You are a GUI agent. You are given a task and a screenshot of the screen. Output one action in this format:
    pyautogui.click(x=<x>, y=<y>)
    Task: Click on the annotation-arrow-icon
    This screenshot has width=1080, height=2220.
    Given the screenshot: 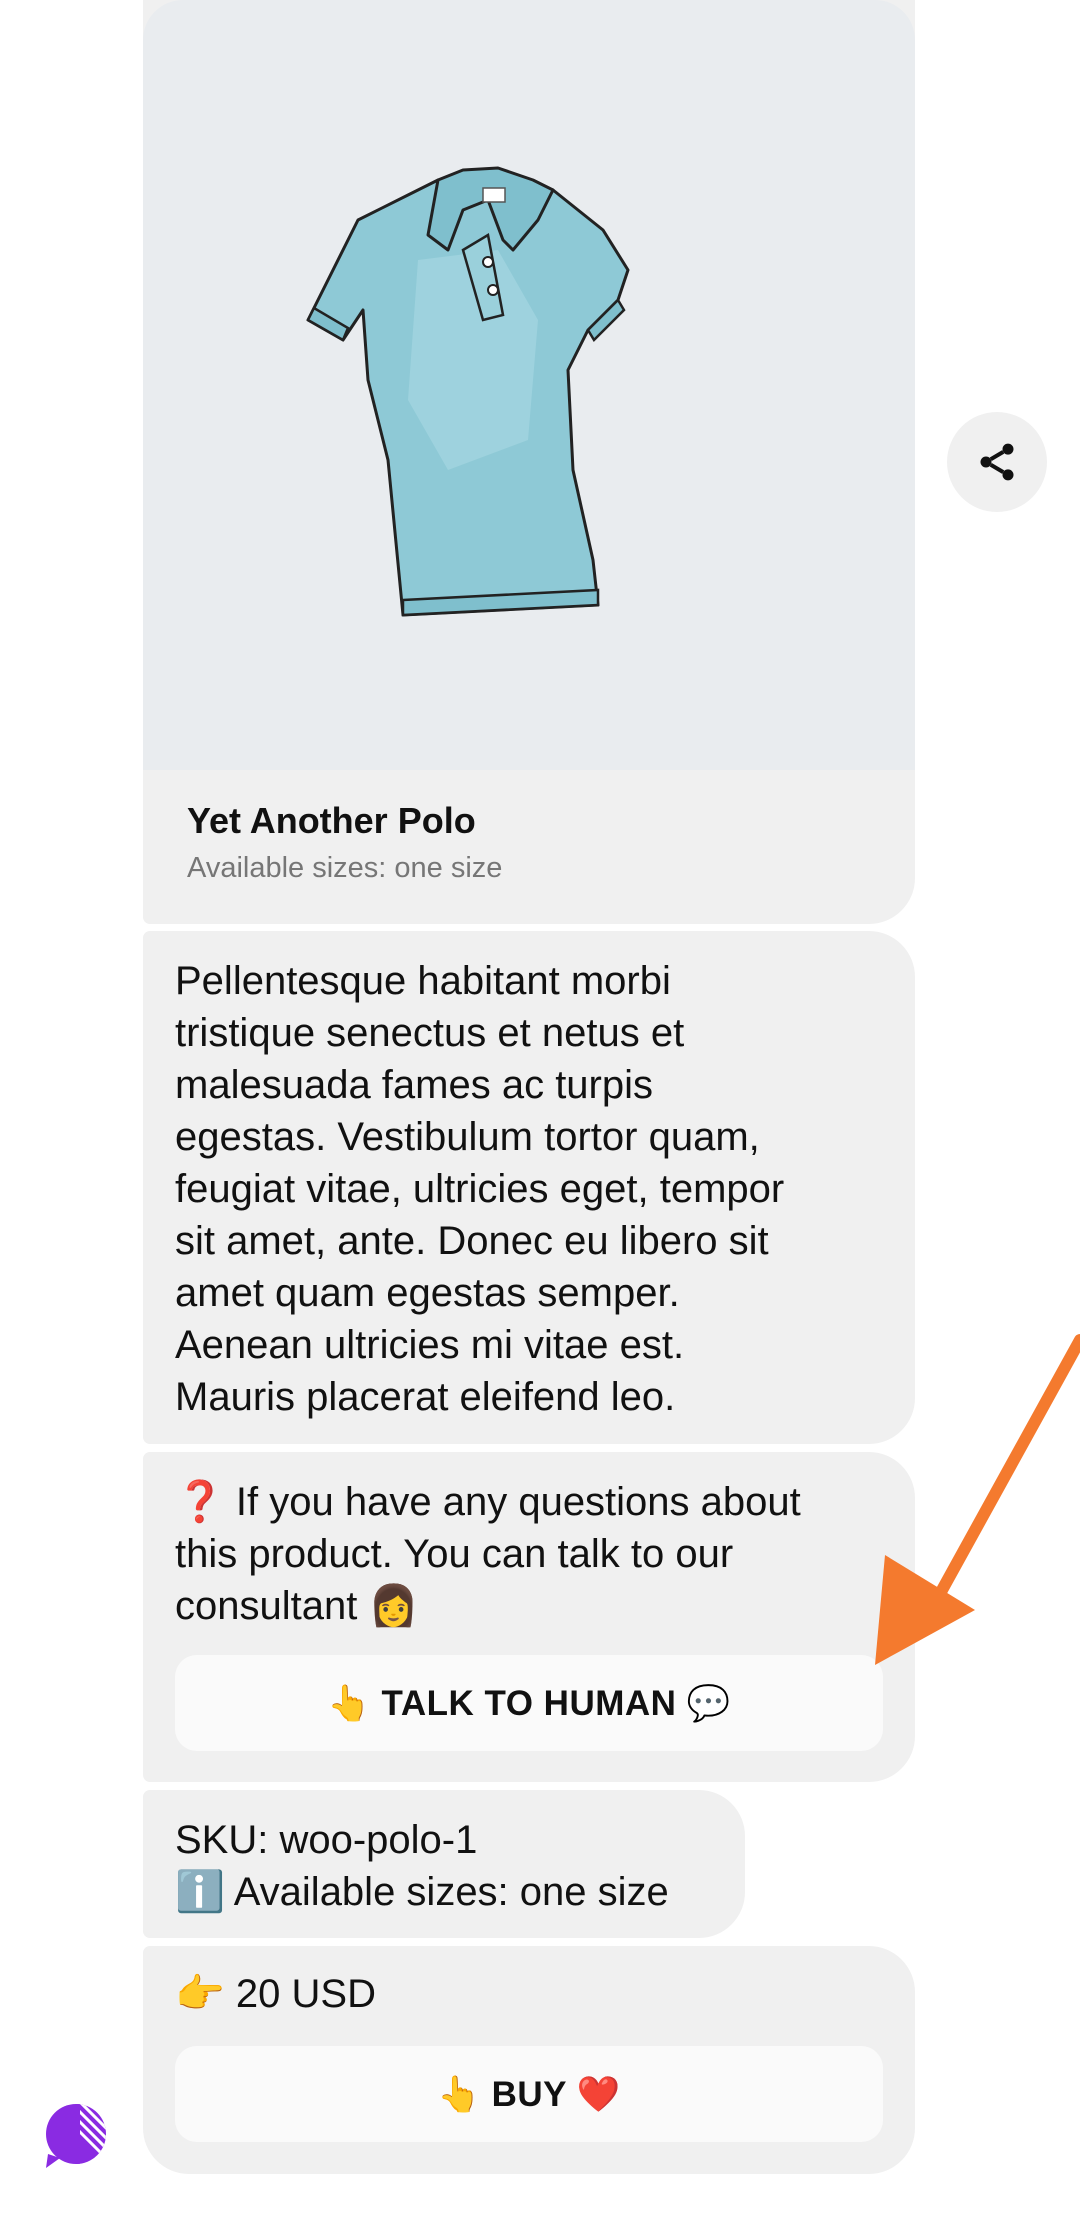 What is the action you would take?
    pyautogui.click(x=977, y=1499)
    